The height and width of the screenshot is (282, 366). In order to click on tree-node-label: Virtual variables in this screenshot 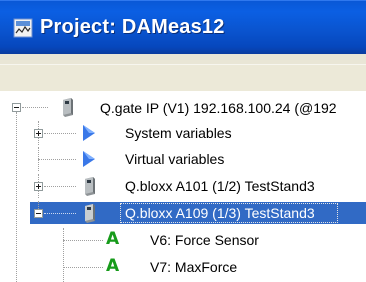, I will do `click(175, 159)`.